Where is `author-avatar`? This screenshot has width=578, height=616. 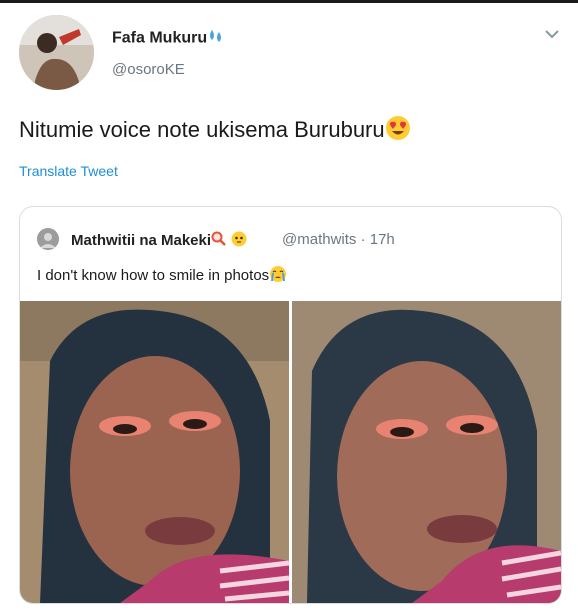
author-avatar is located at coordinates (56, 52).